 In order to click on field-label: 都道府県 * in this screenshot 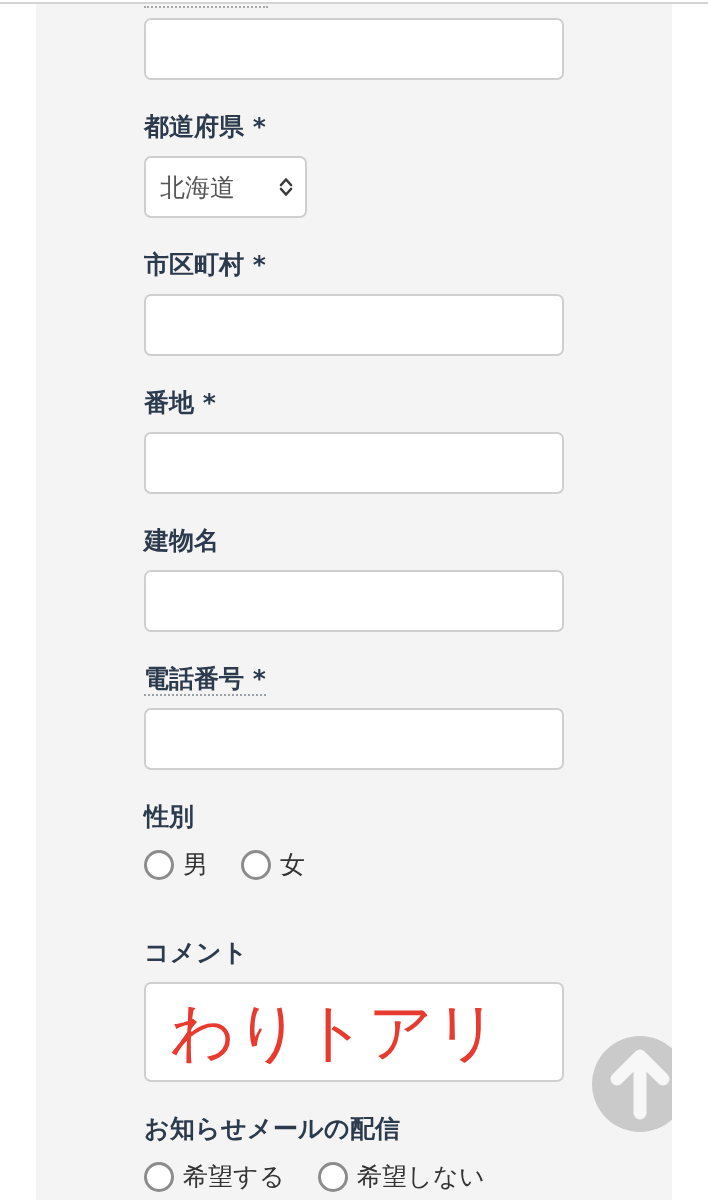, I will do `click(205, 127)`.